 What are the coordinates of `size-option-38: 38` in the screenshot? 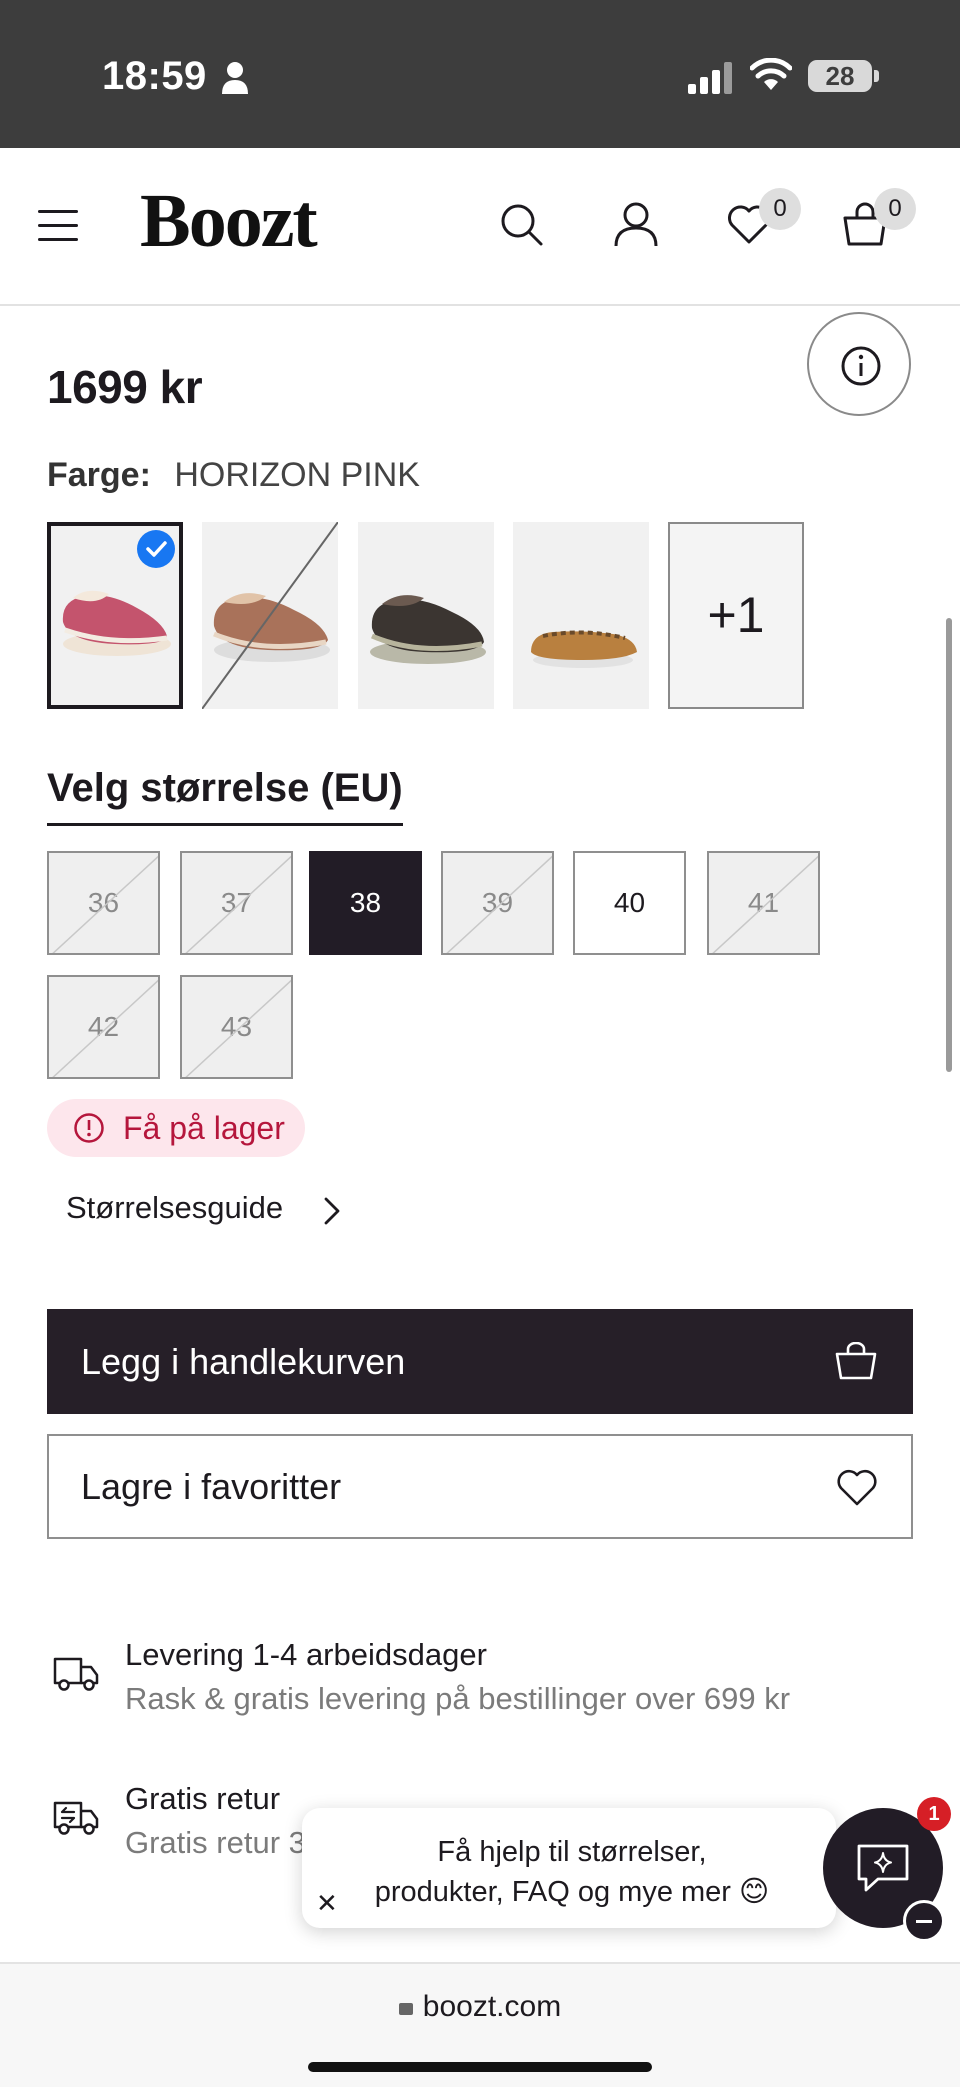 It's located at (365, 903).